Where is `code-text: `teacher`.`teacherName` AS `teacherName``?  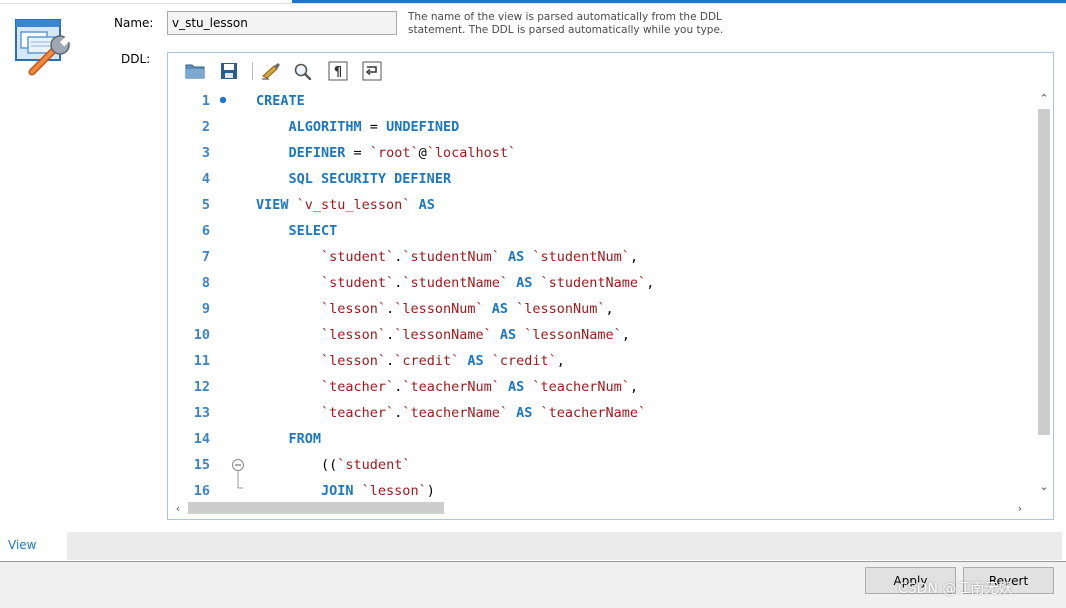
code-text: `teacher`.`teacherName` AS `teacherName` is located at coordinates (451, 413).